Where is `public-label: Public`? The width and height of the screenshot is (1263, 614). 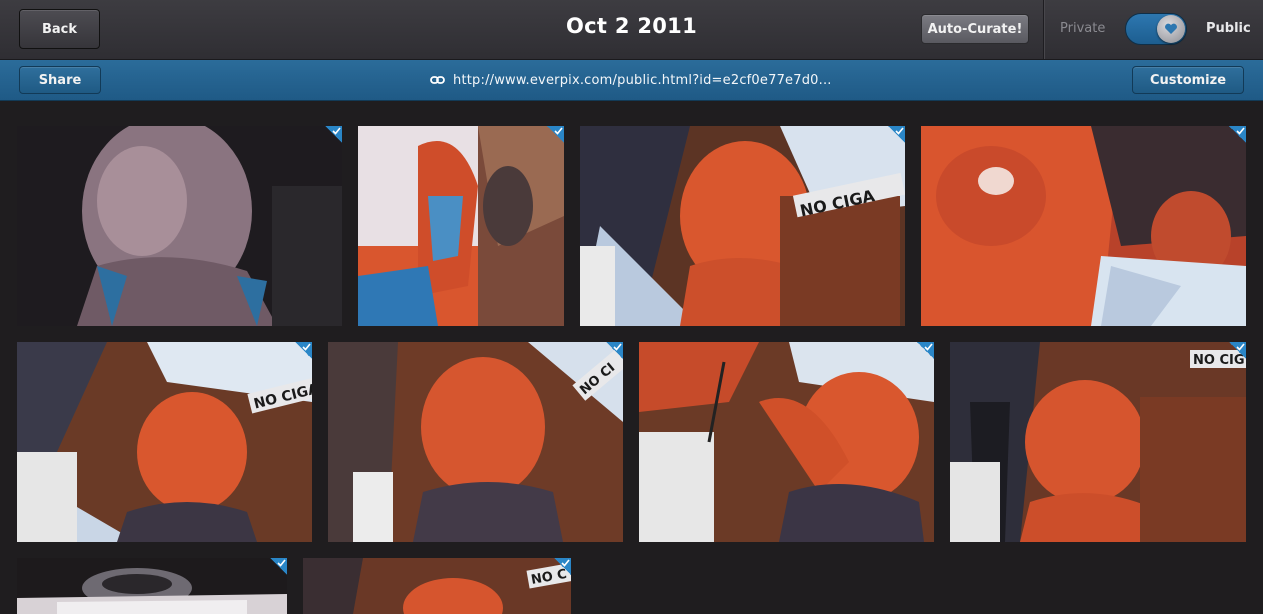
public-label: Public is located at coordinates (1228, 28).